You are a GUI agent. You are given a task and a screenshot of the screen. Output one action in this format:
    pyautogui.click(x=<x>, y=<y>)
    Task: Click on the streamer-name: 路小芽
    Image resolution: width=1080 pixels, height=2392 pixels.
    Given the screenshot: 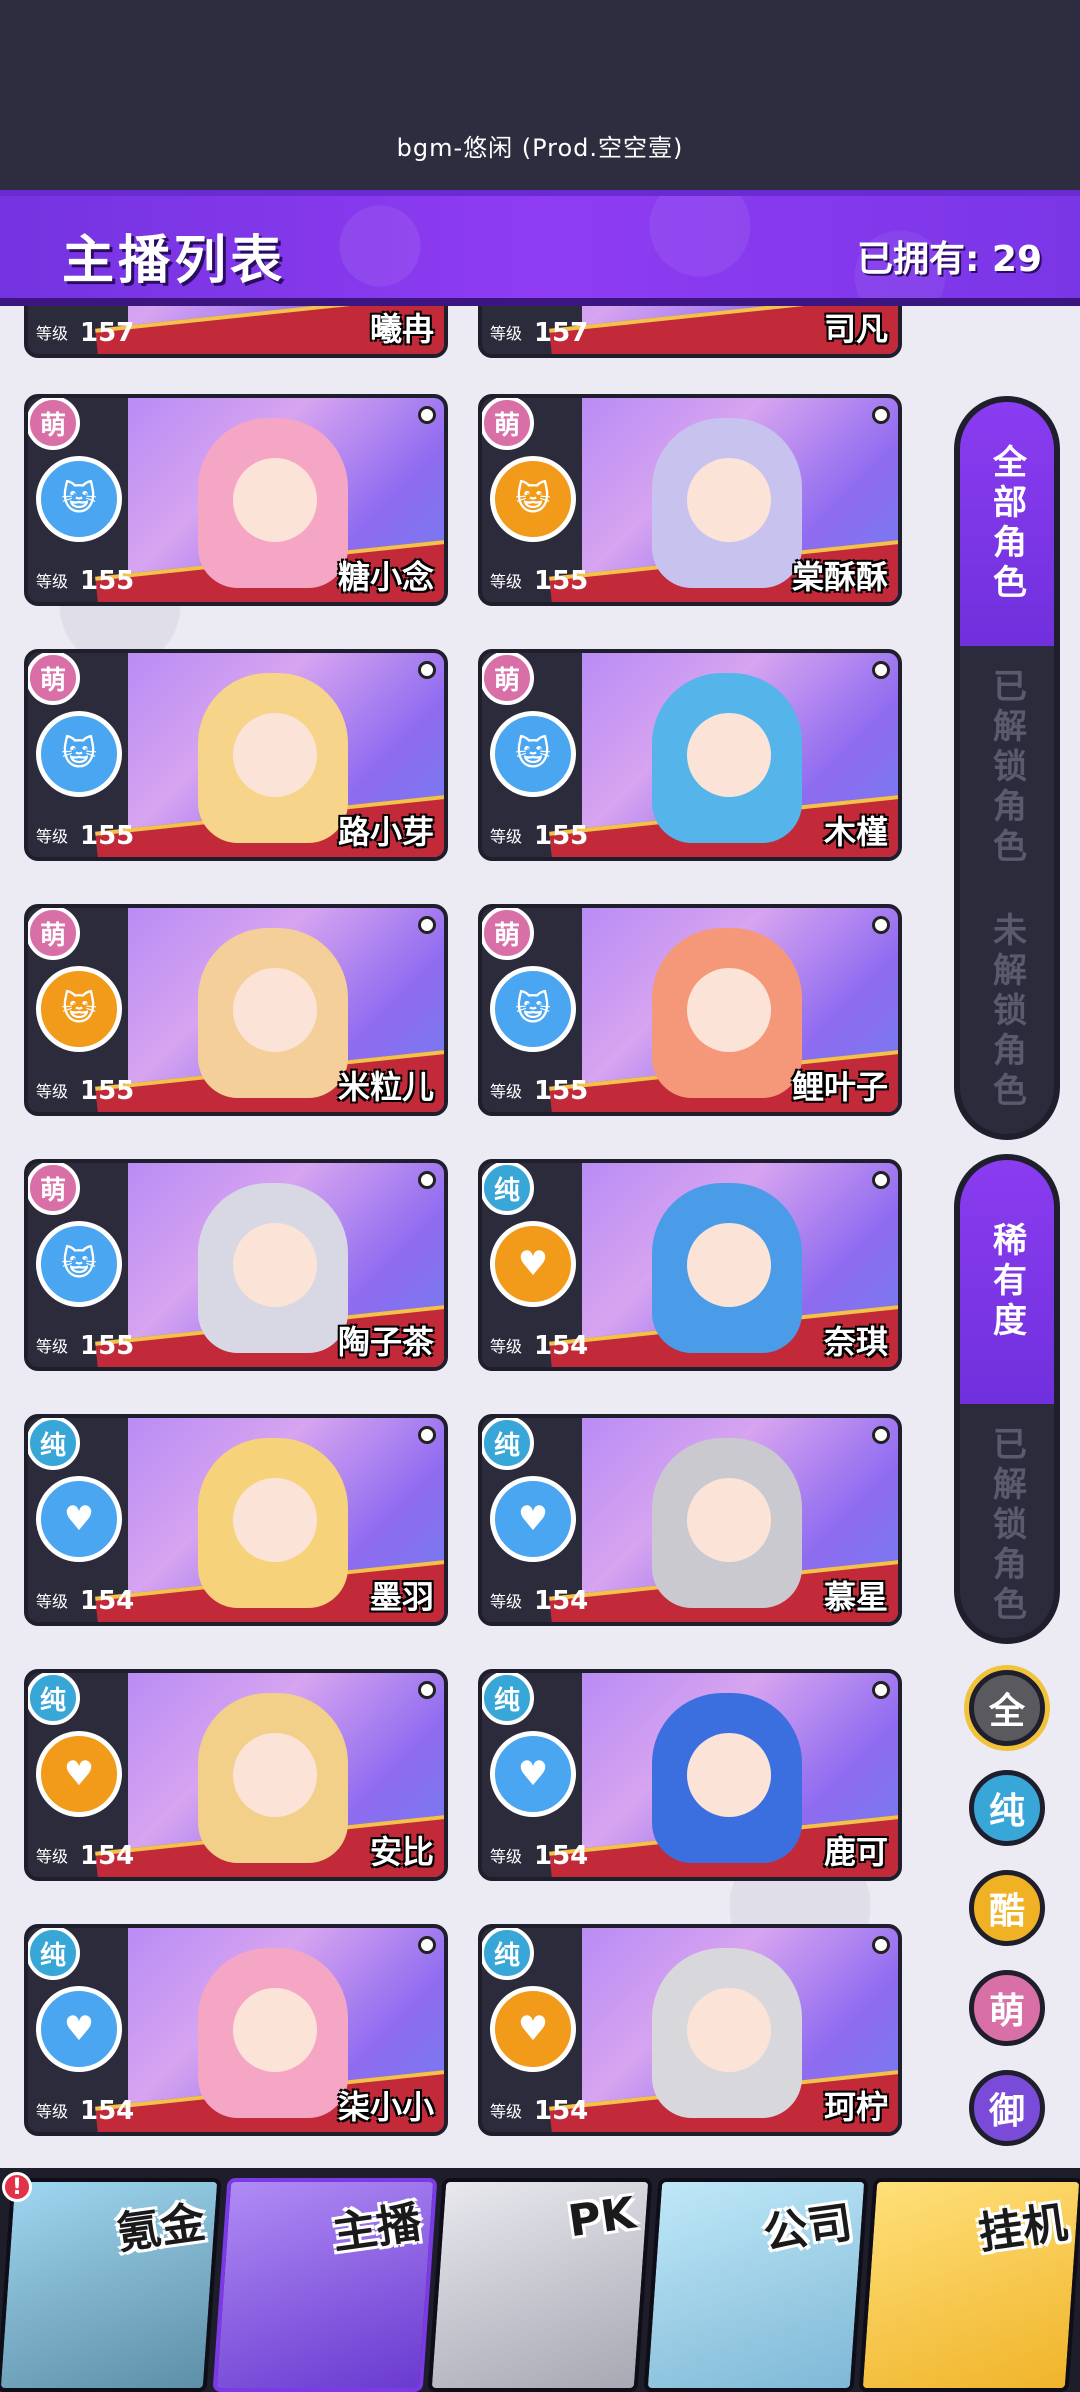 What is the action you would take?
    pyautogui.click(x=385, y=832)
    